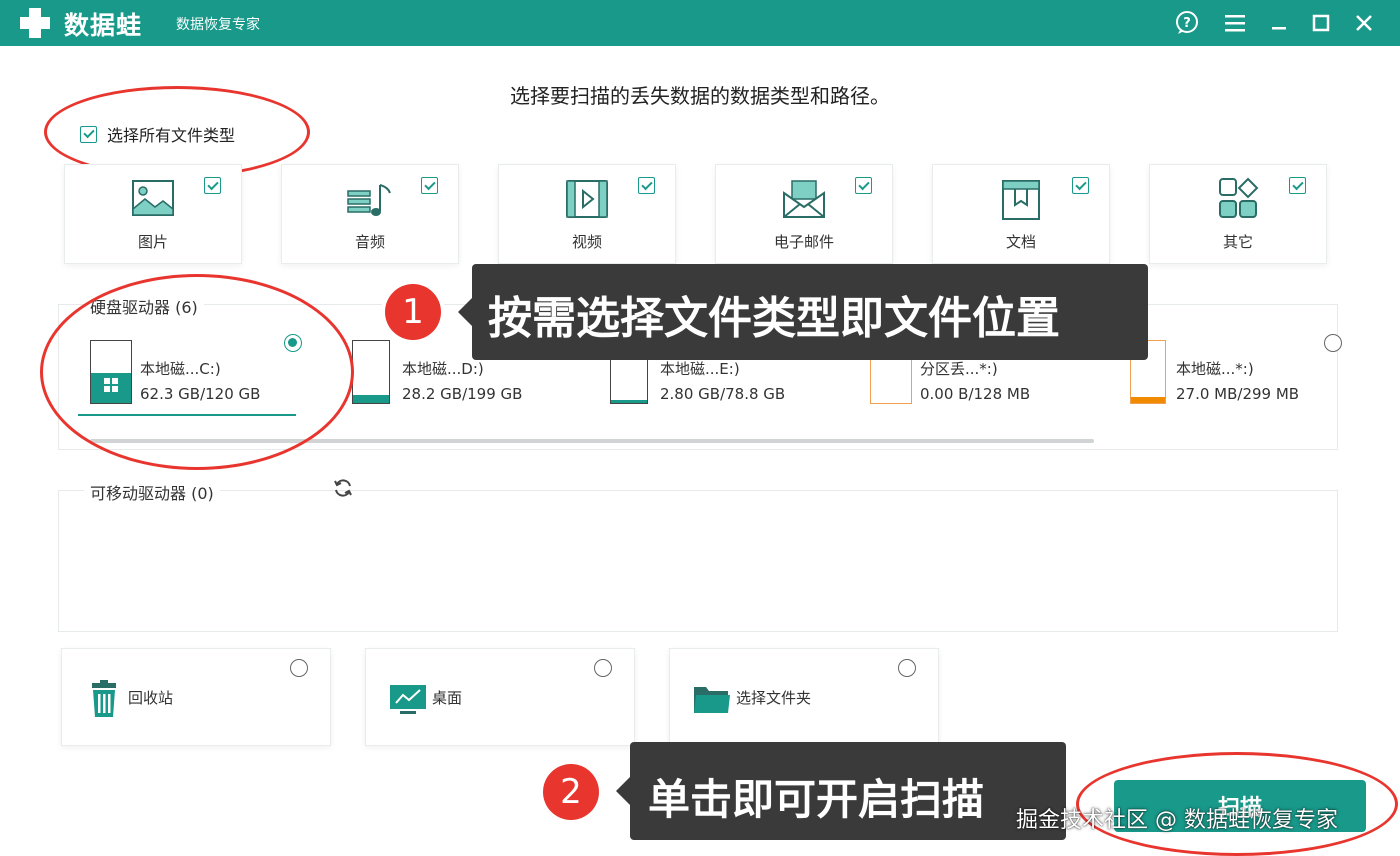  I want to click on type-label: 其它, so click(1237, 242).